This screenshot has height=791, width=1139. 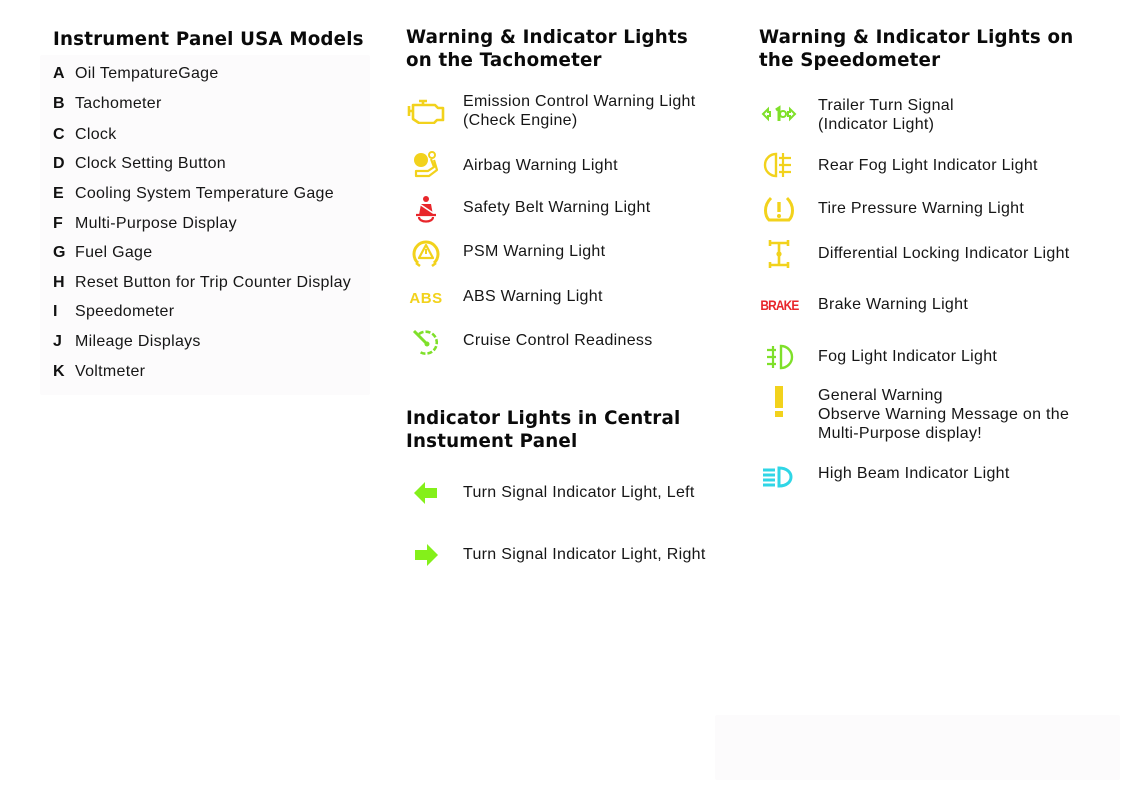 I want to click on label-line1: Safety Belt Warning Light, so click(x=557, y=207).